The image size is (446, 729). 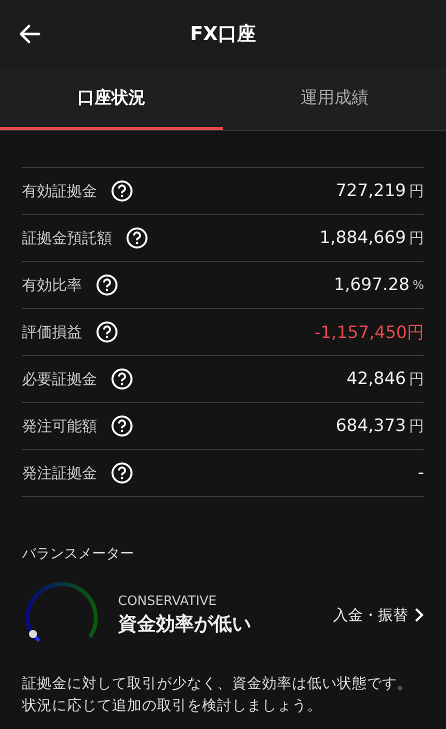 What do you see at coordinates (59, 426) in the screenshot?
I see `row-label: 発注可能額` at bounding box center [59, 426].